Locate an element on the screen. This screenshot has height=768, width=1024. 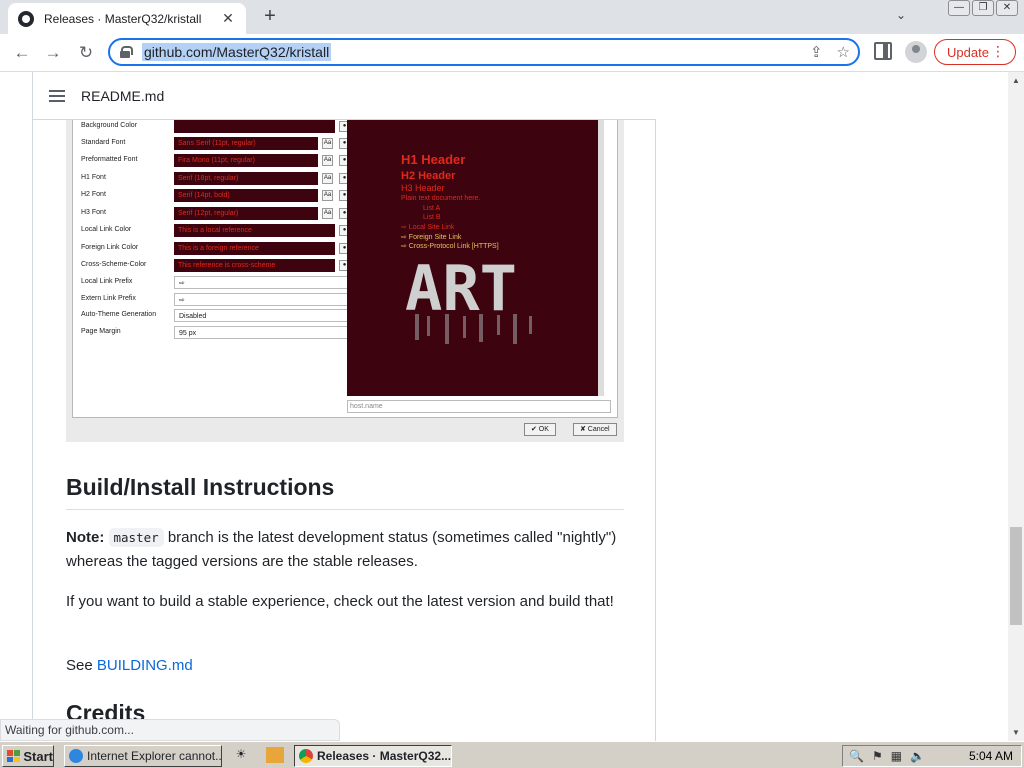
update-button: Update ⋮ is located at coordinates (975, 52).